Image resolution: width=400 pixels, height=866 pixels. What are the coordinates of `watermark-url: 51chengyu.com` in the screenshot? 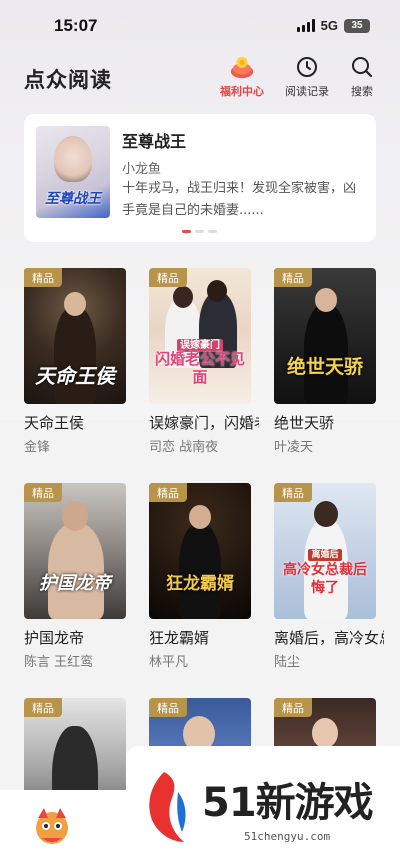 It's located at (287, 836).